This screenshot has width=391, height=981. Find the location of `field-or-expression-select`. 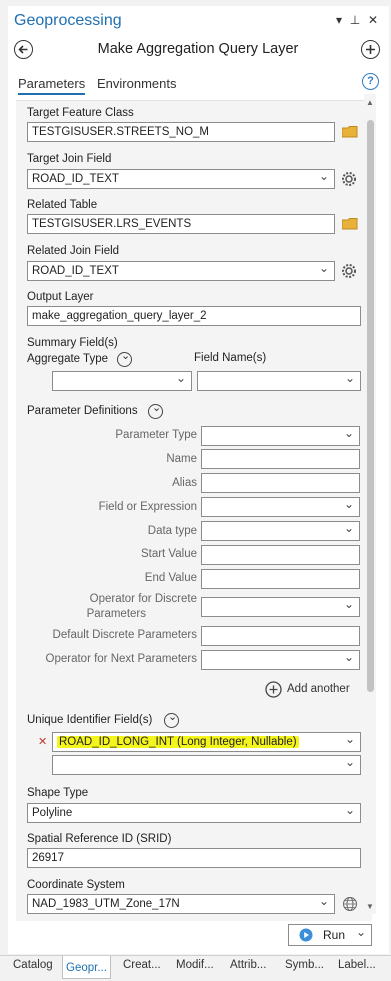

field-or-expression-select is located at coordinates (280, 507).